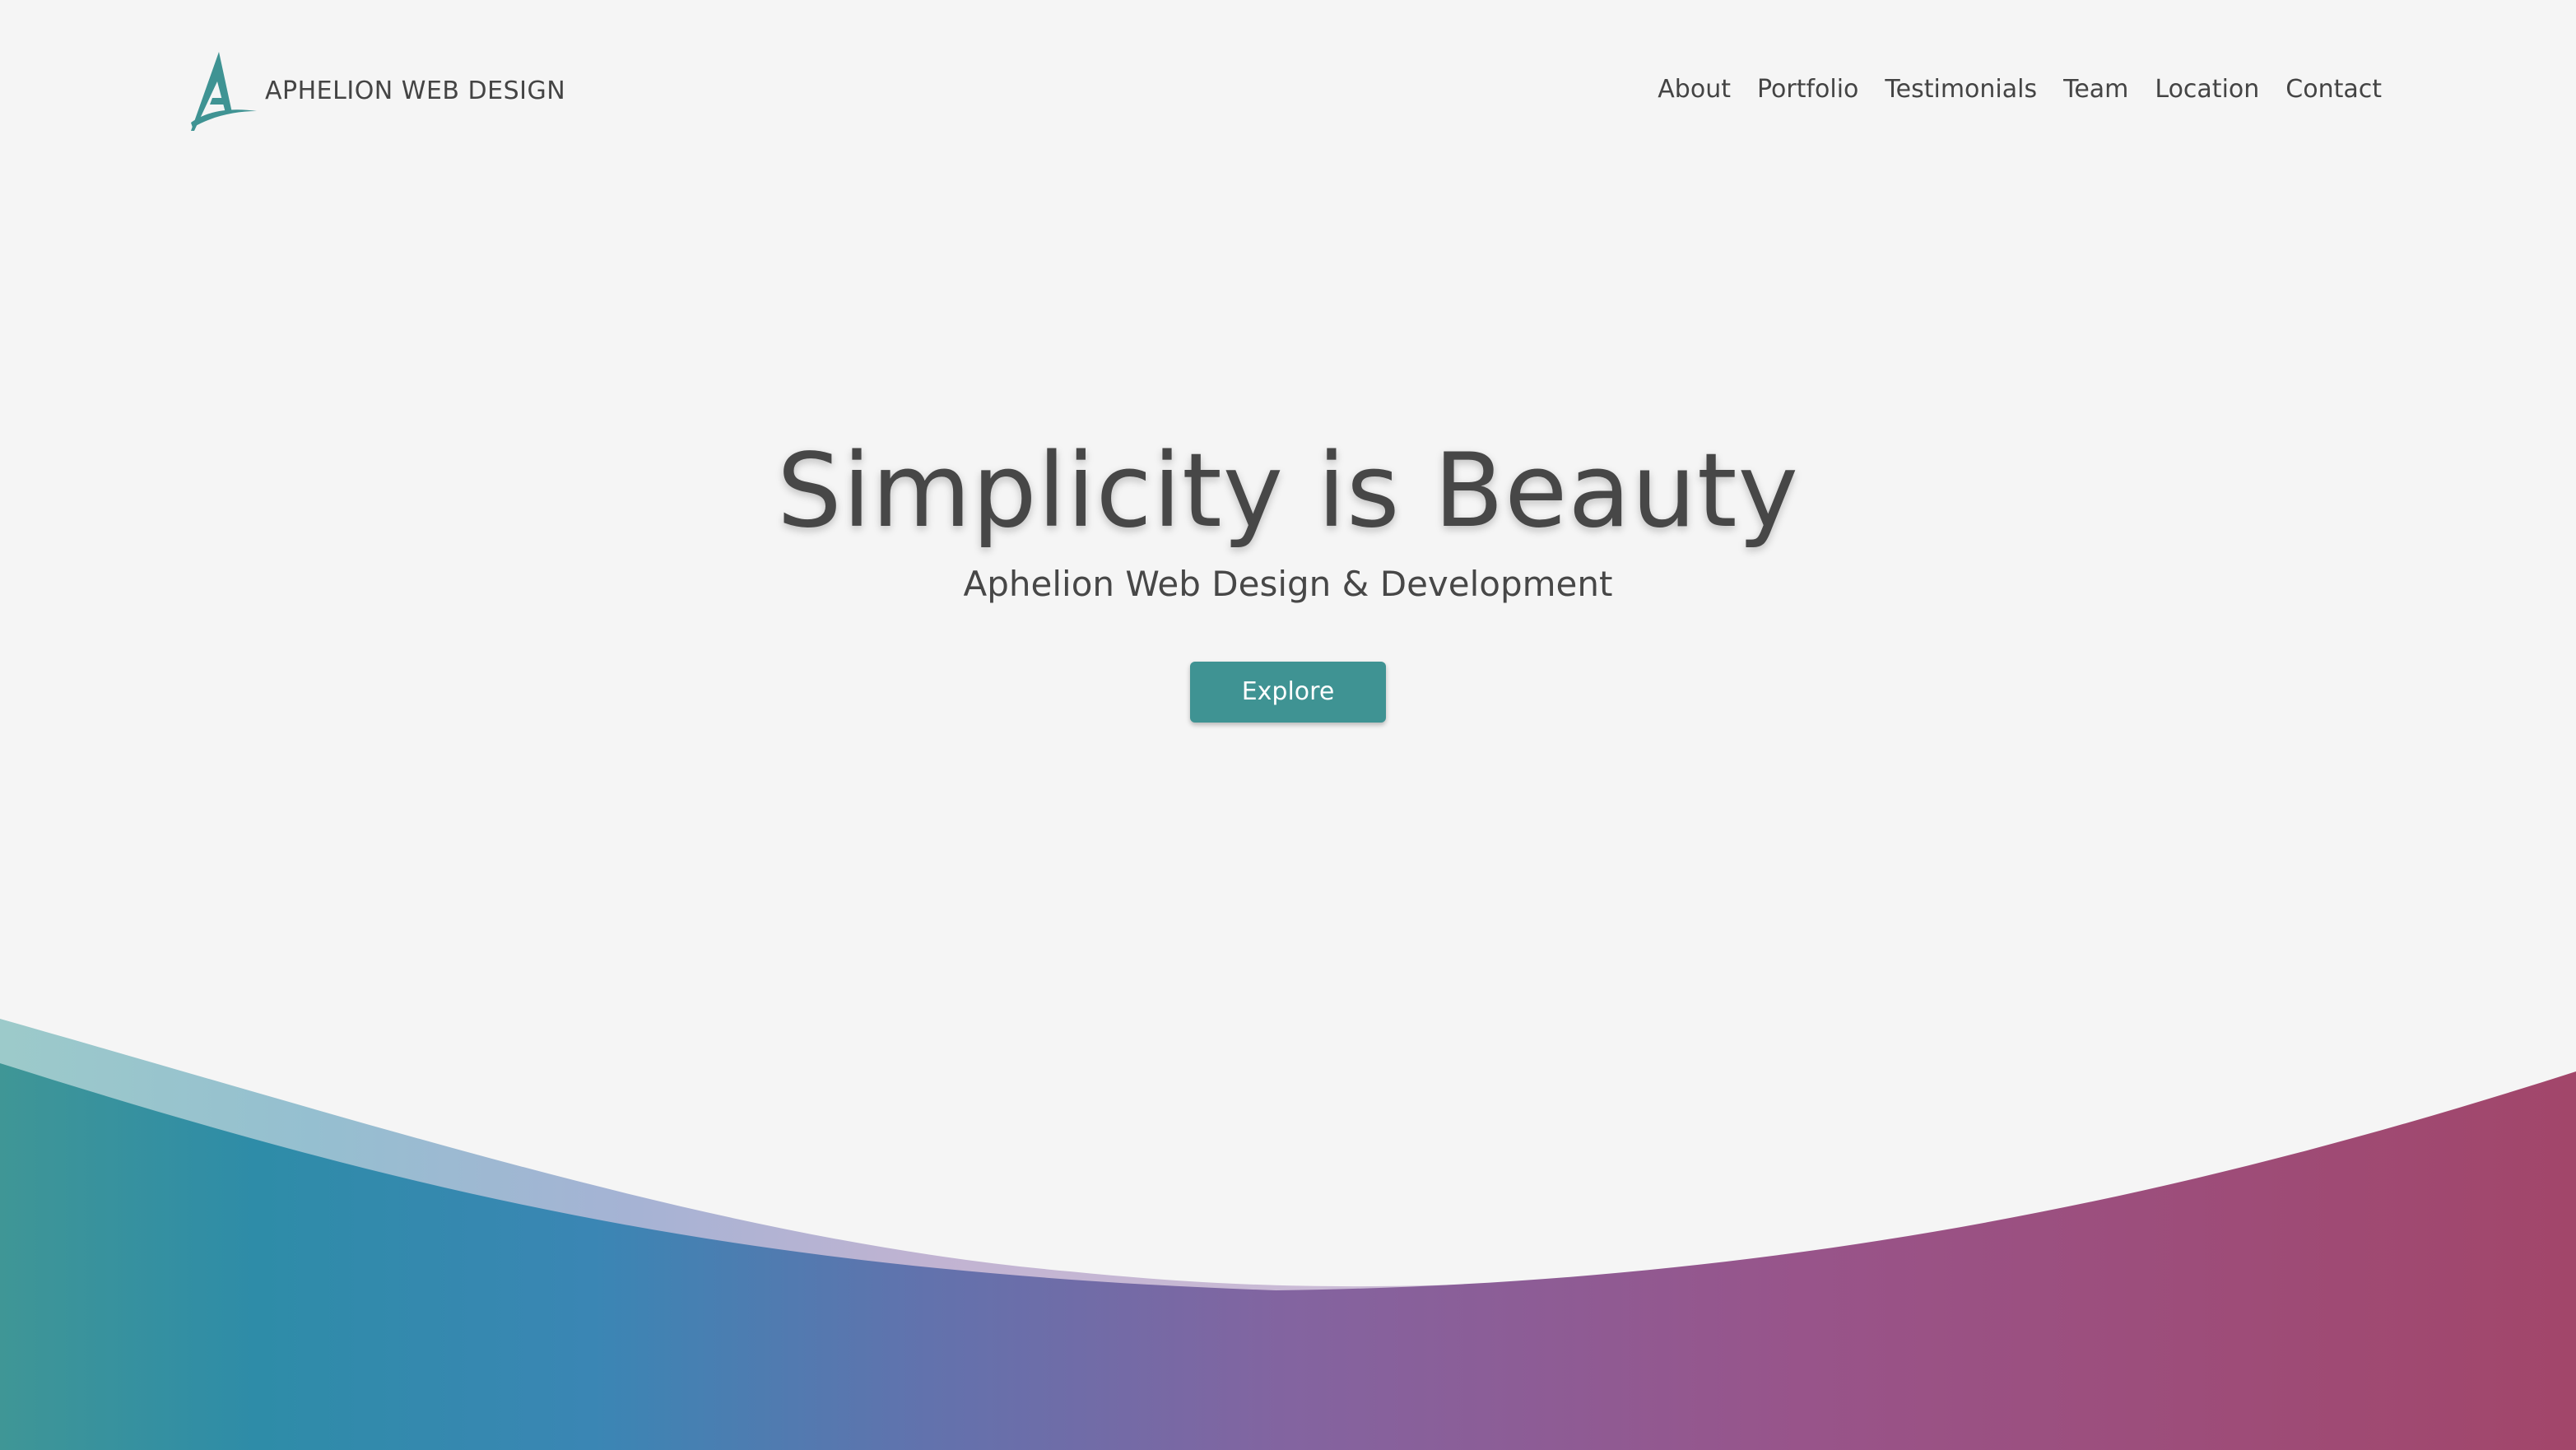  What do you see at coordinates (415, 91) in the screenshot?
I see `brand-name: APHELION WEB DESIGN` at bounding box center [415, 91].